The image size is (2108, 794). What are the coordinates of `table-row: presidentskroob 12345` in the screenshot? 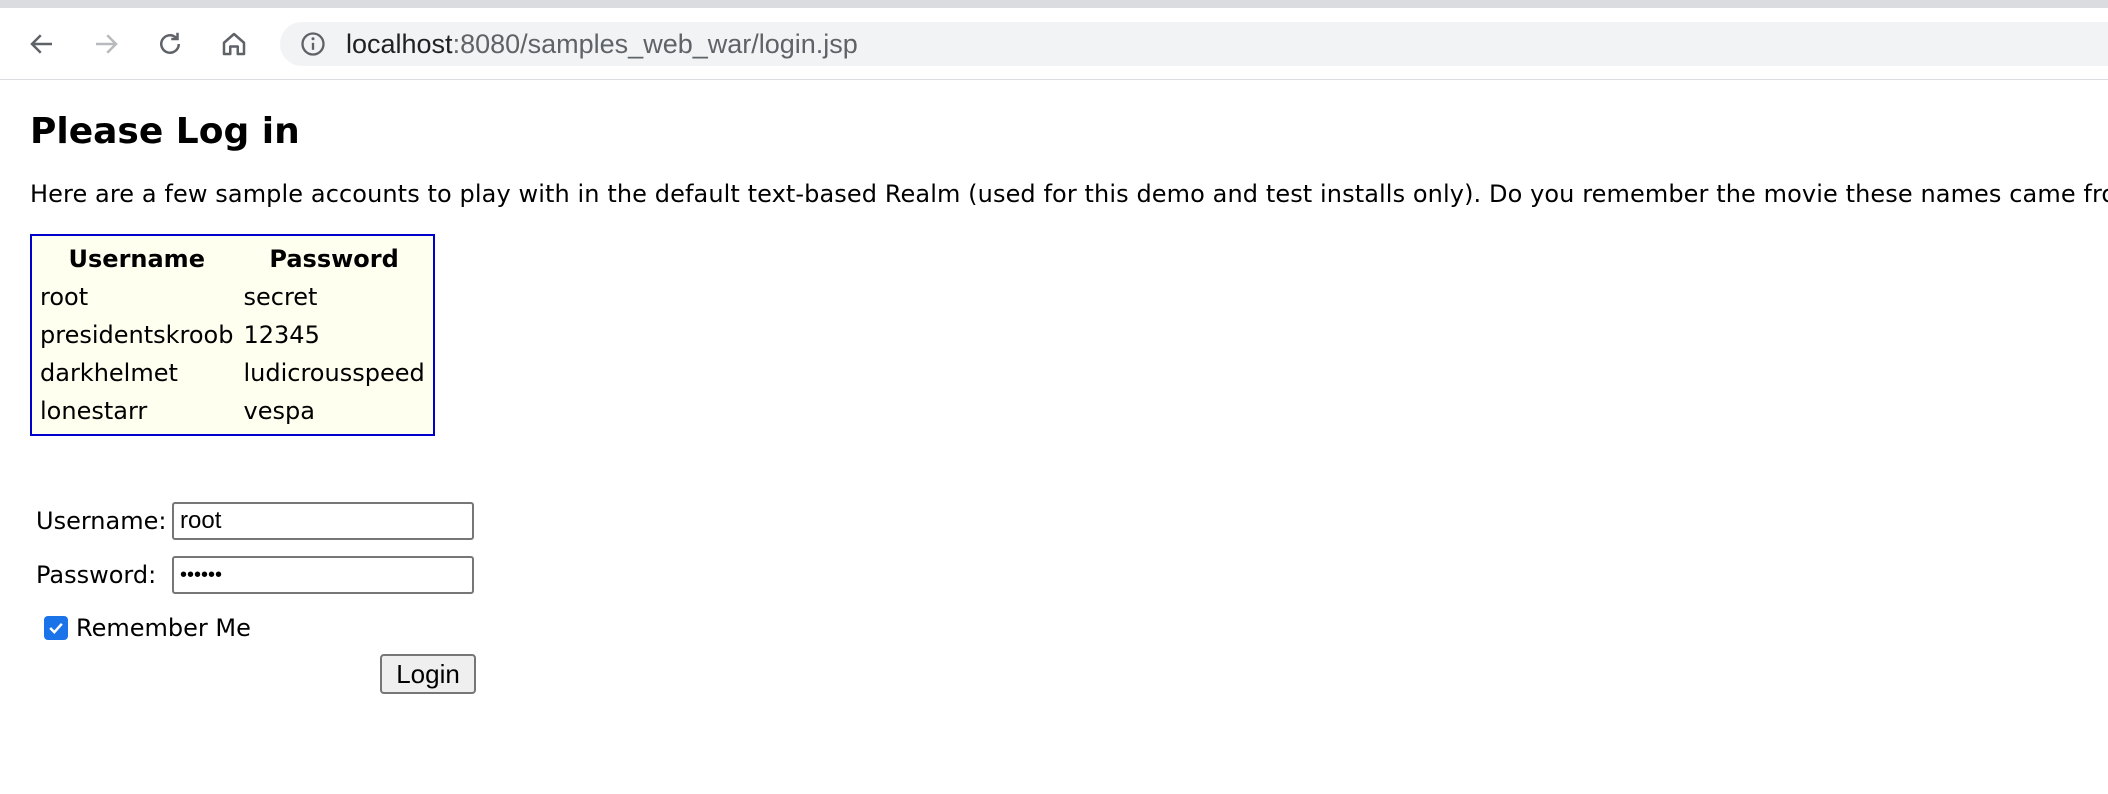 It's located at (232, 335).